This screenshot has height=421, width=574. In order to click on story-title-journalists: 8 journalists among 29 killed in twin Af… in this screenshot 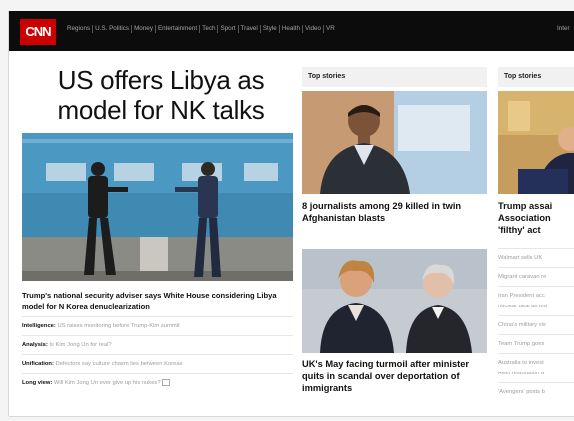, I will do `click(395, 212)`.